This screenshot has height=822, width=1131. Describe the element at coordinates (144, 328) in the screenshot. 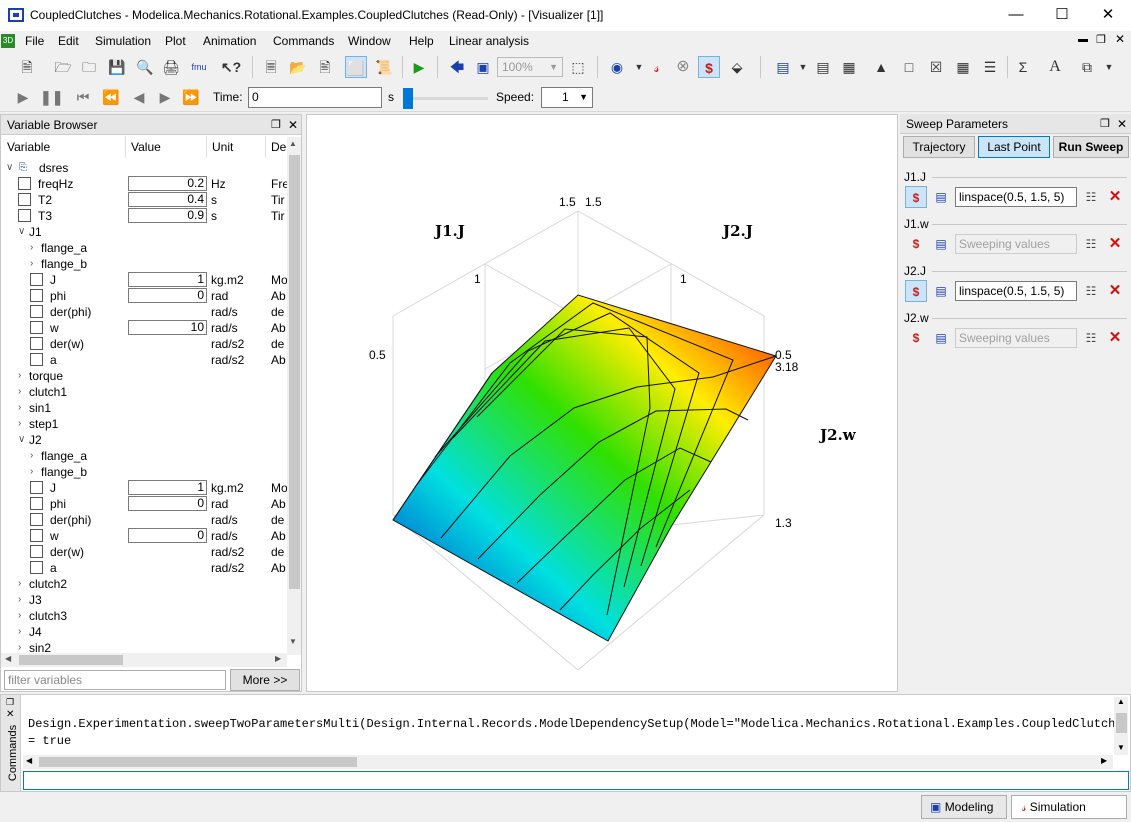

I see `variable-row: w 10 rad/s Ab` at that location.